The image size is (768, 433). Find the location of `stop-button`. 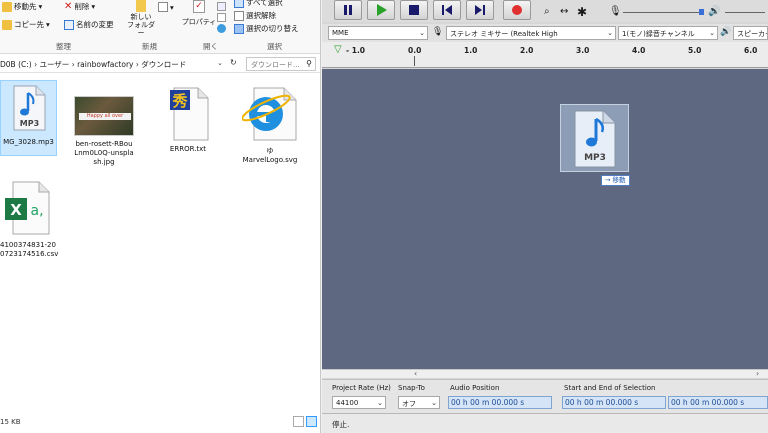

stop-button is located at coordinates (414, 10).